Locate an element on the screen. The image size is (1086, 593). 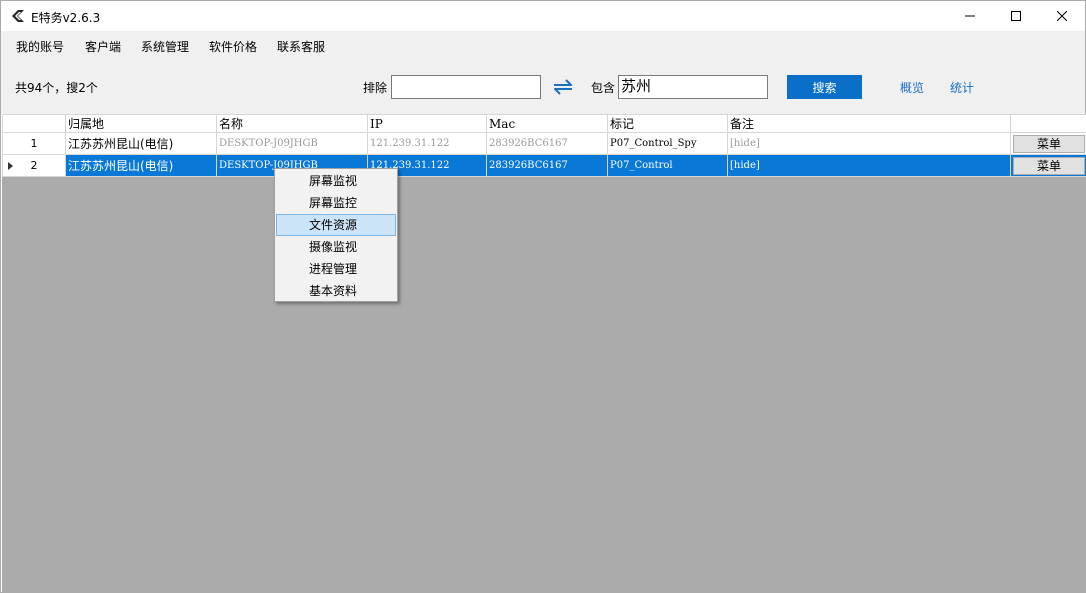
result-count: 共94个，搜2个 is located at coordinates (56, 88).